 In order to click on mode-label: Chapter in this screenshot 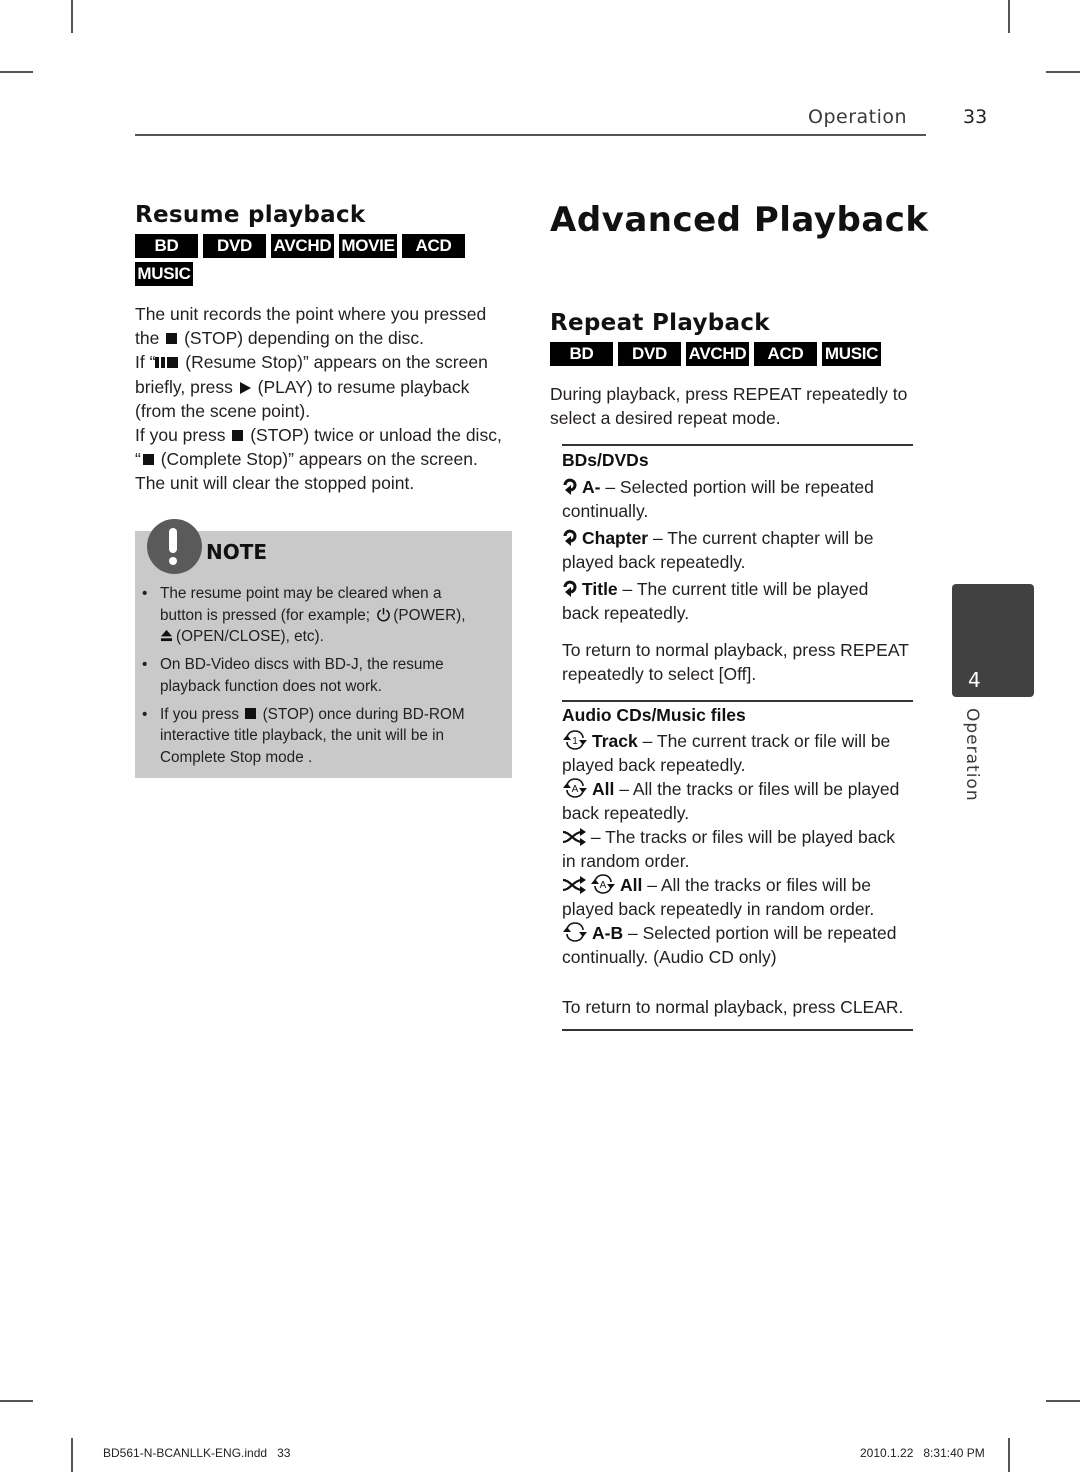, I will do `click(615, 538)`.